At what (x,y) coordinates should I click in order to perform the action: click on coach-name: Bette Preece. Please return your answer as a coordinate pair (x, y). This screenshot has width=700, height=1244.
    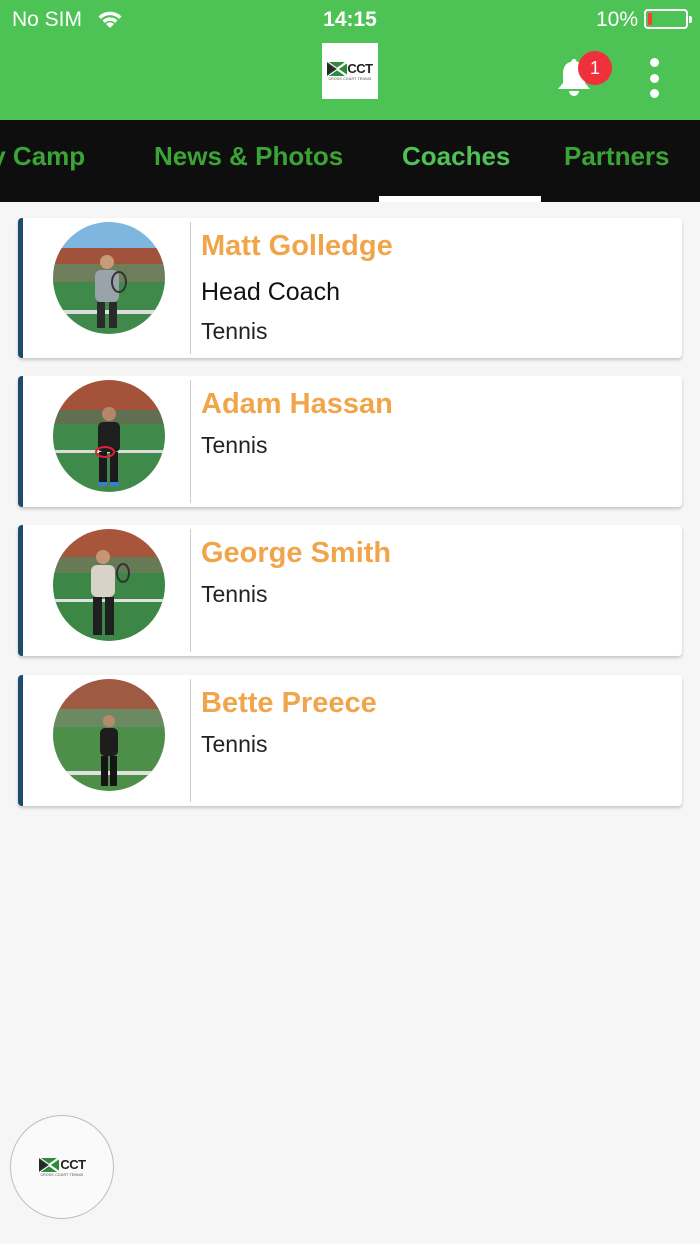
    Looking at the image, I should click on (289, 703).